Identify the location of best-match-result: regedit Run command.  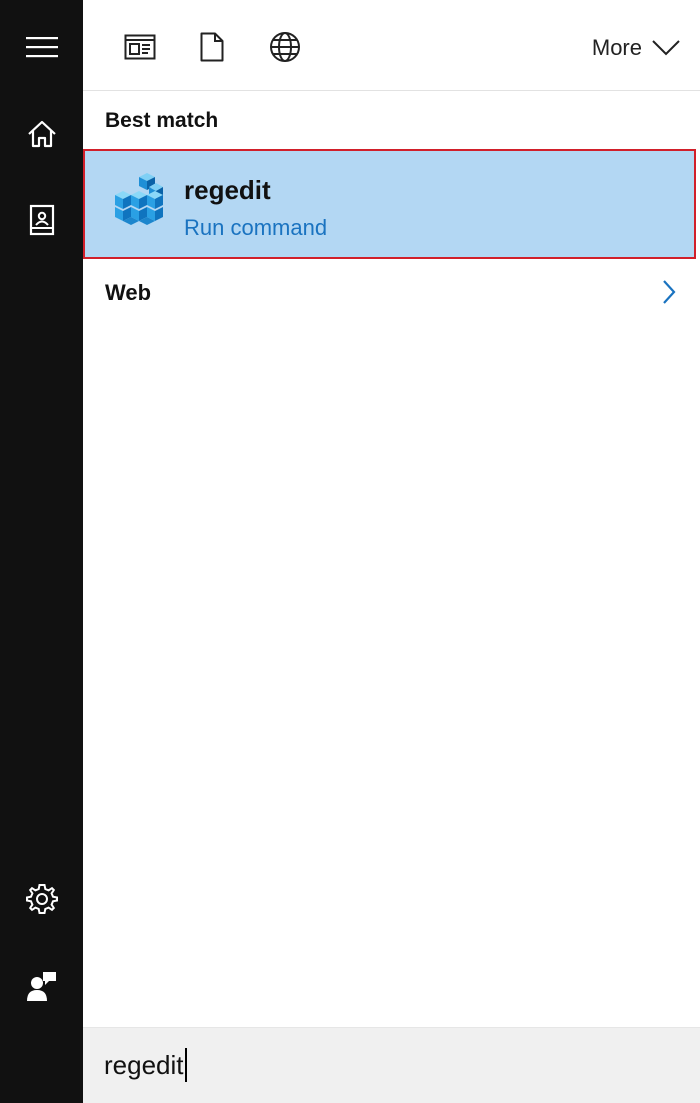
(389, 204).